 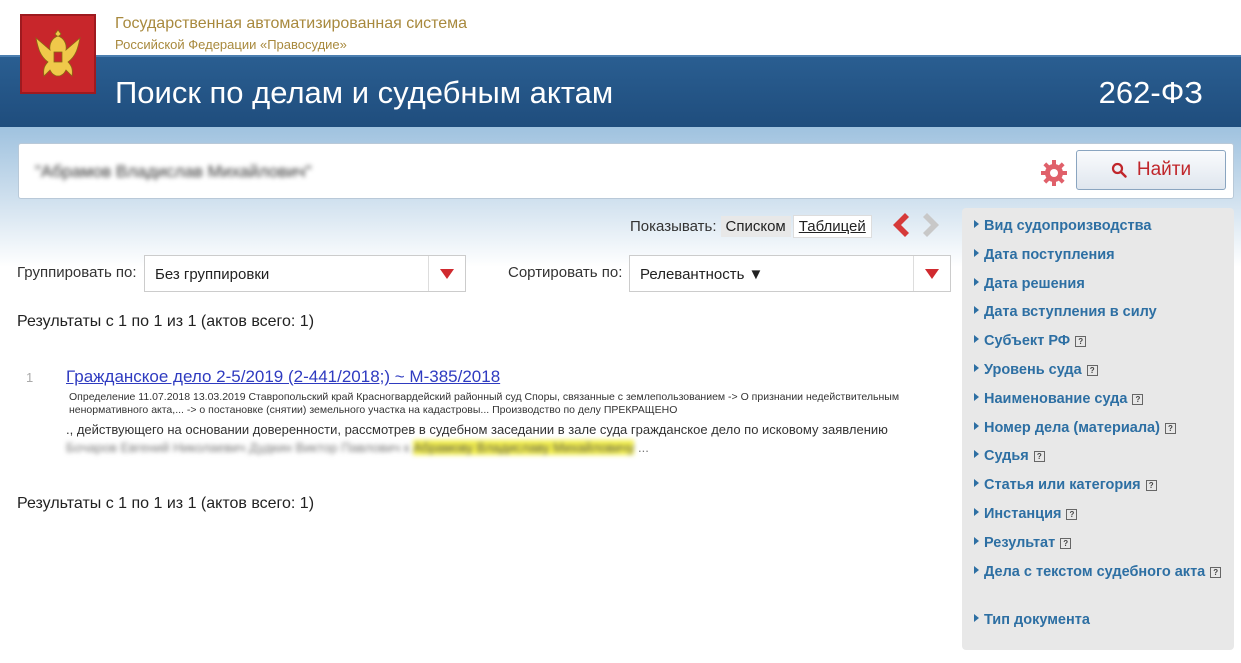 What do you see at coordinates (702, 274) in the screenshot?
I see `sort-select-value: Релевантность ▼` at bounding box center [702, 274].